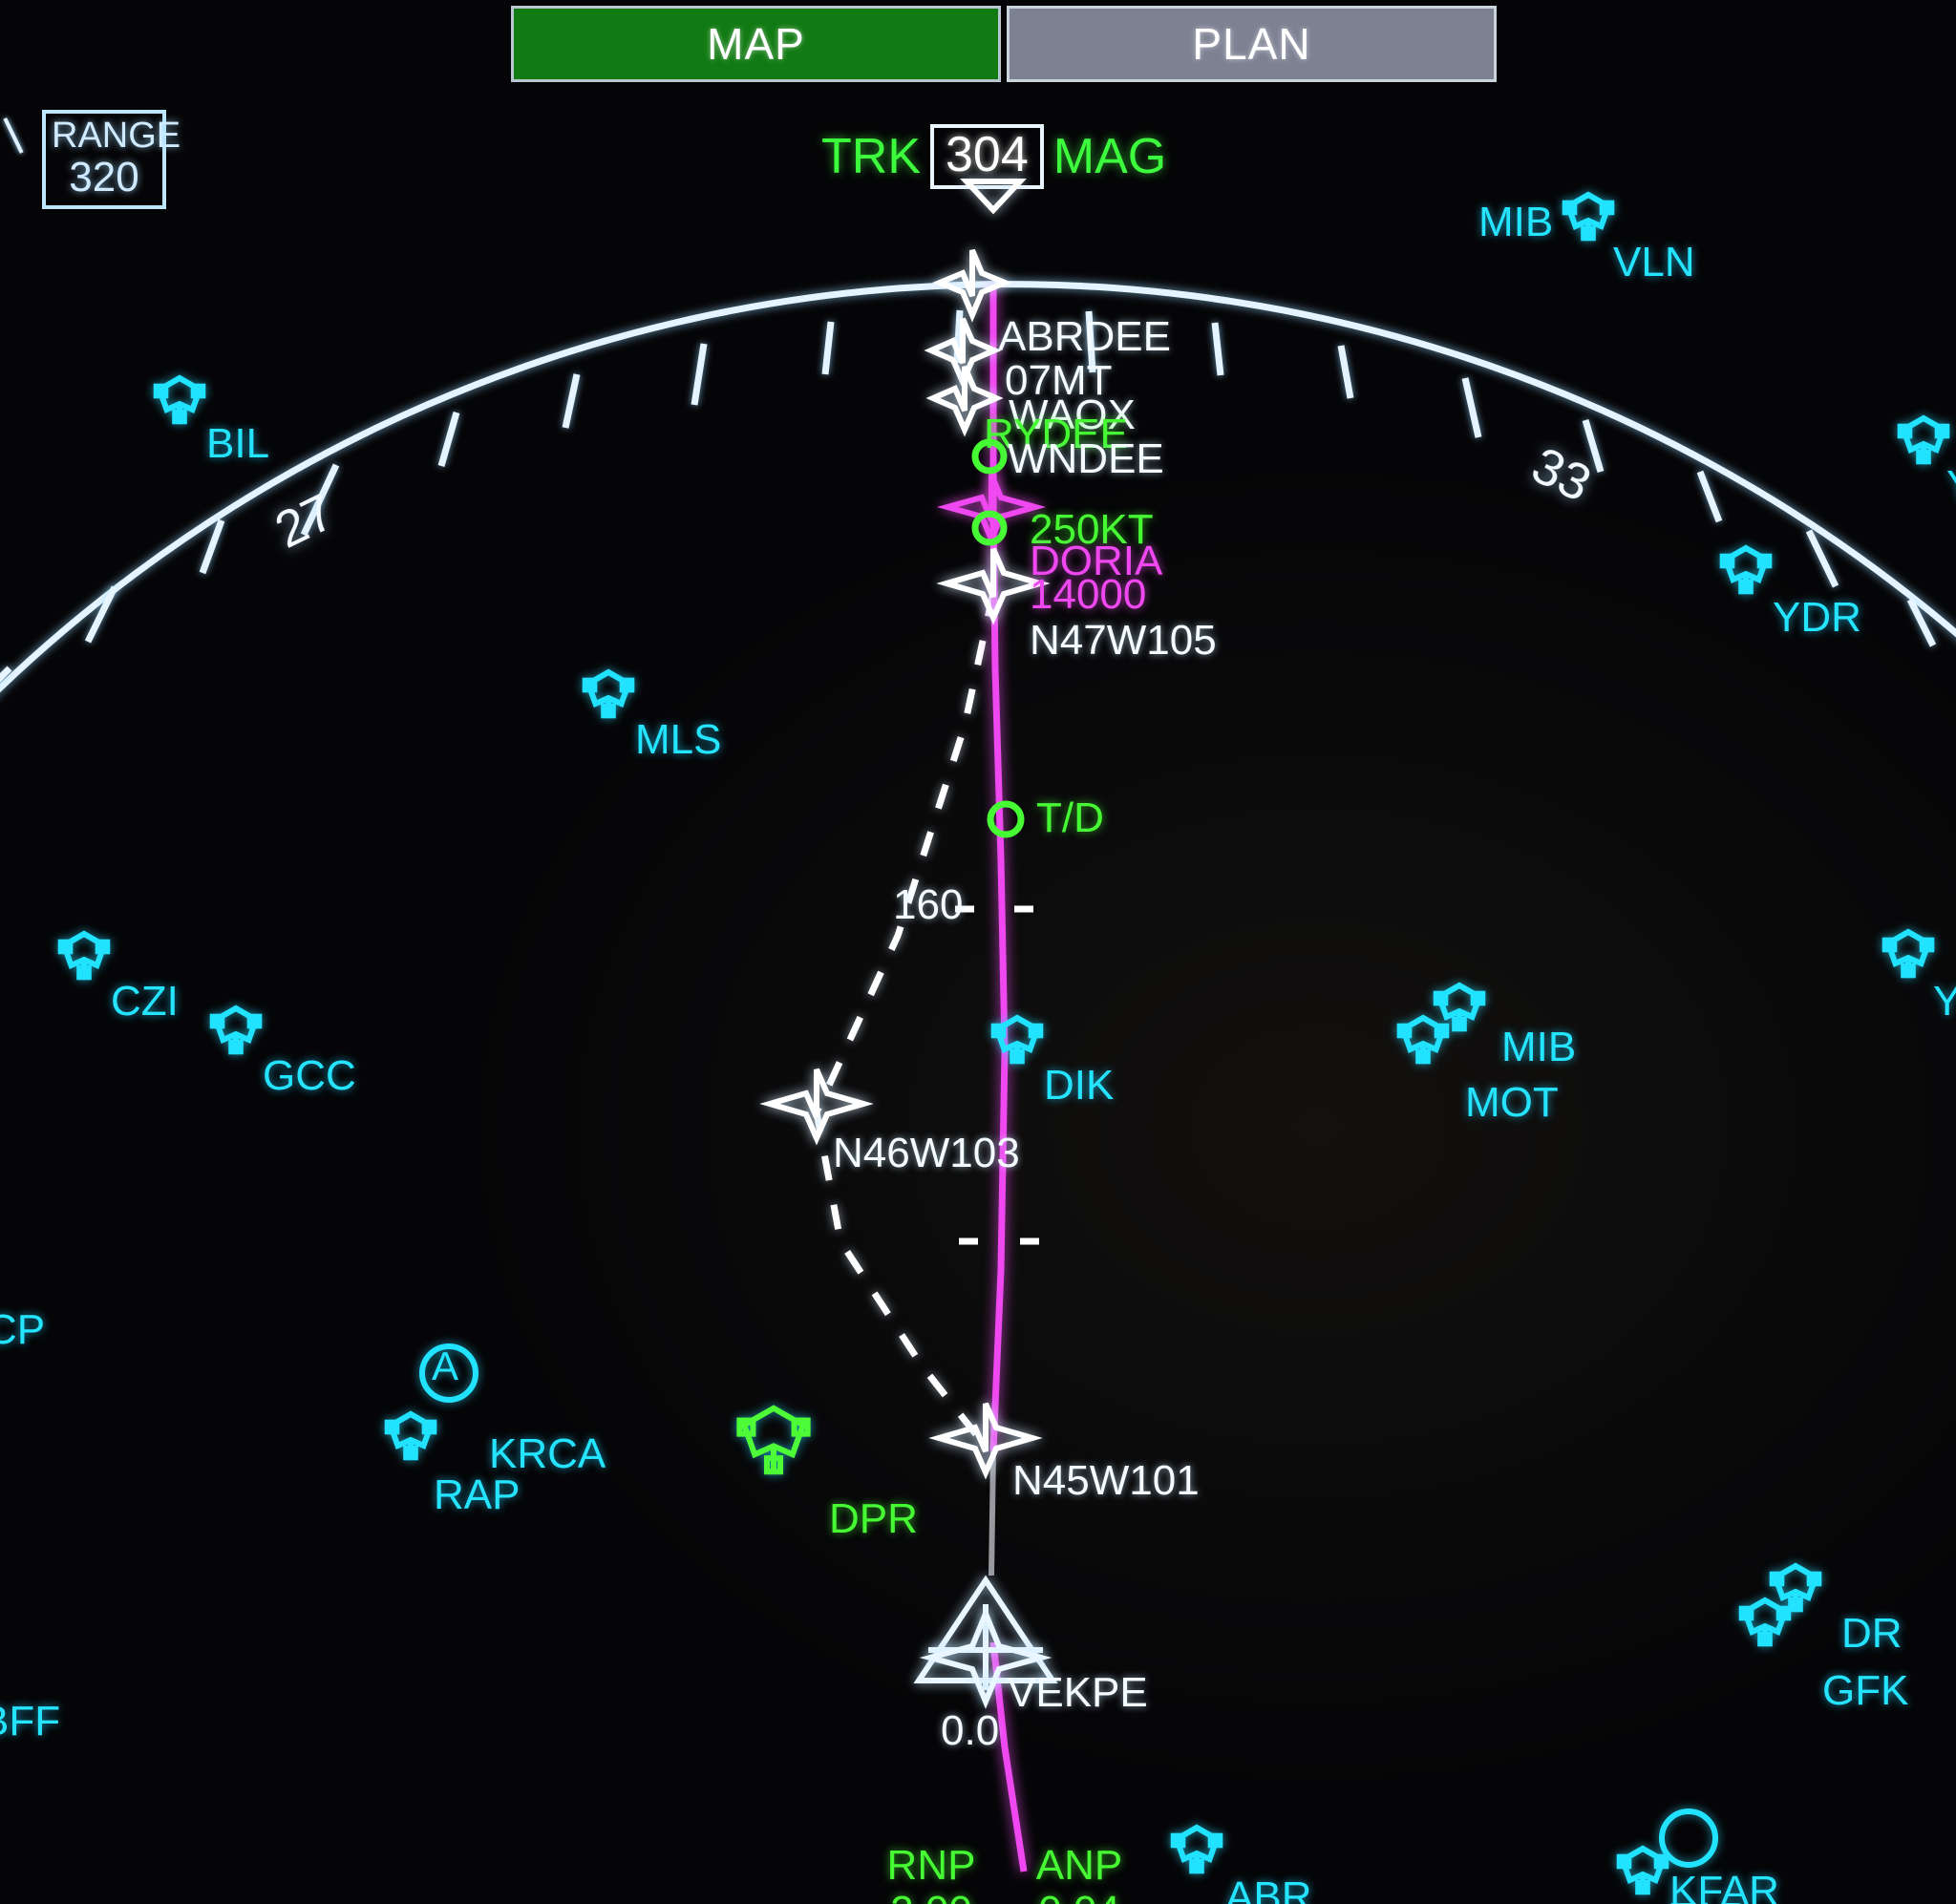  Describe the element at coordinates (1654, 262) in the screenshot. I see `navaid-label-vln: VLN` at that location.